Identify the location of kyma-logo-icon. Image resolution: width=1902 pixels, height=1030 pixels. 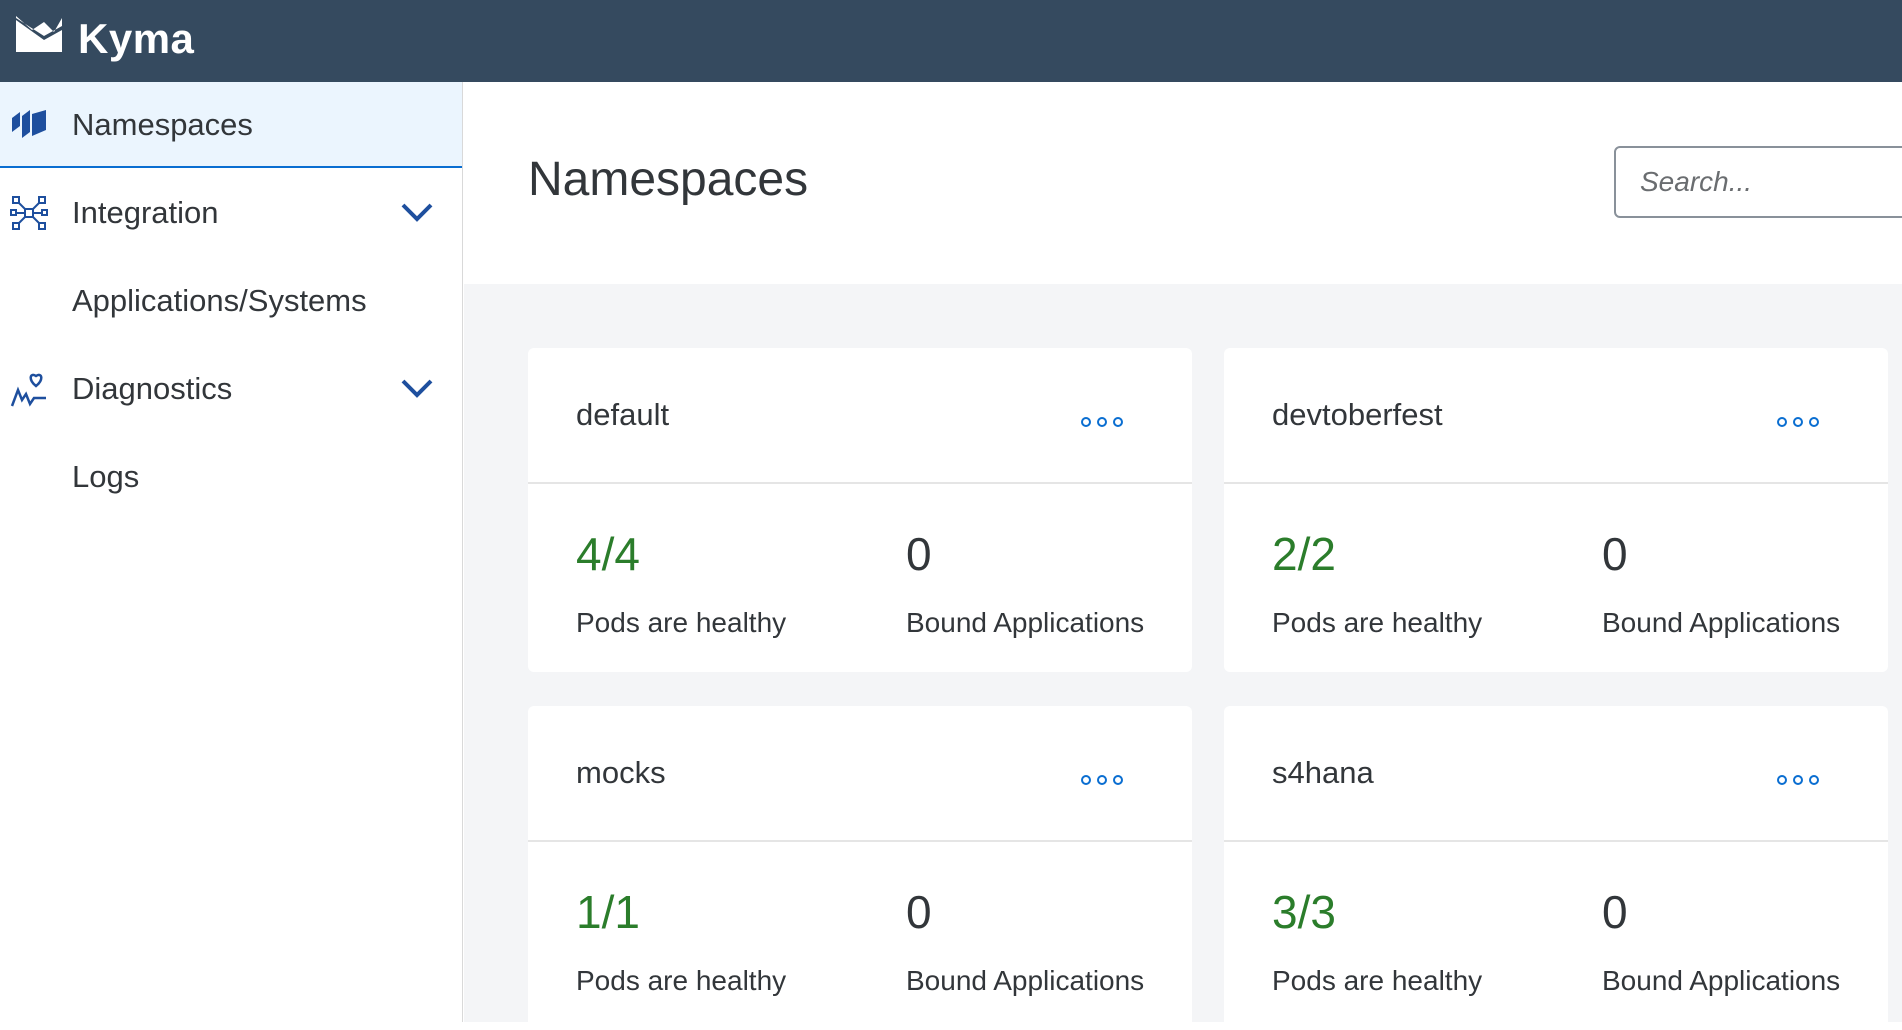
(39, 35).